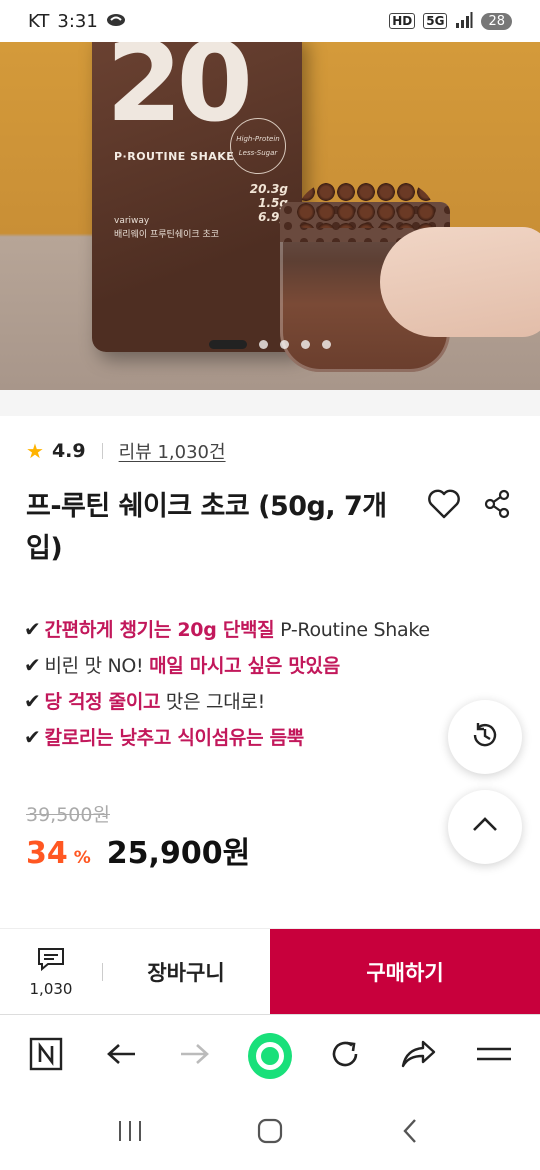 This screenshot has height=1170, width=540. I want to click on system-back-button, so click(410, 1133).